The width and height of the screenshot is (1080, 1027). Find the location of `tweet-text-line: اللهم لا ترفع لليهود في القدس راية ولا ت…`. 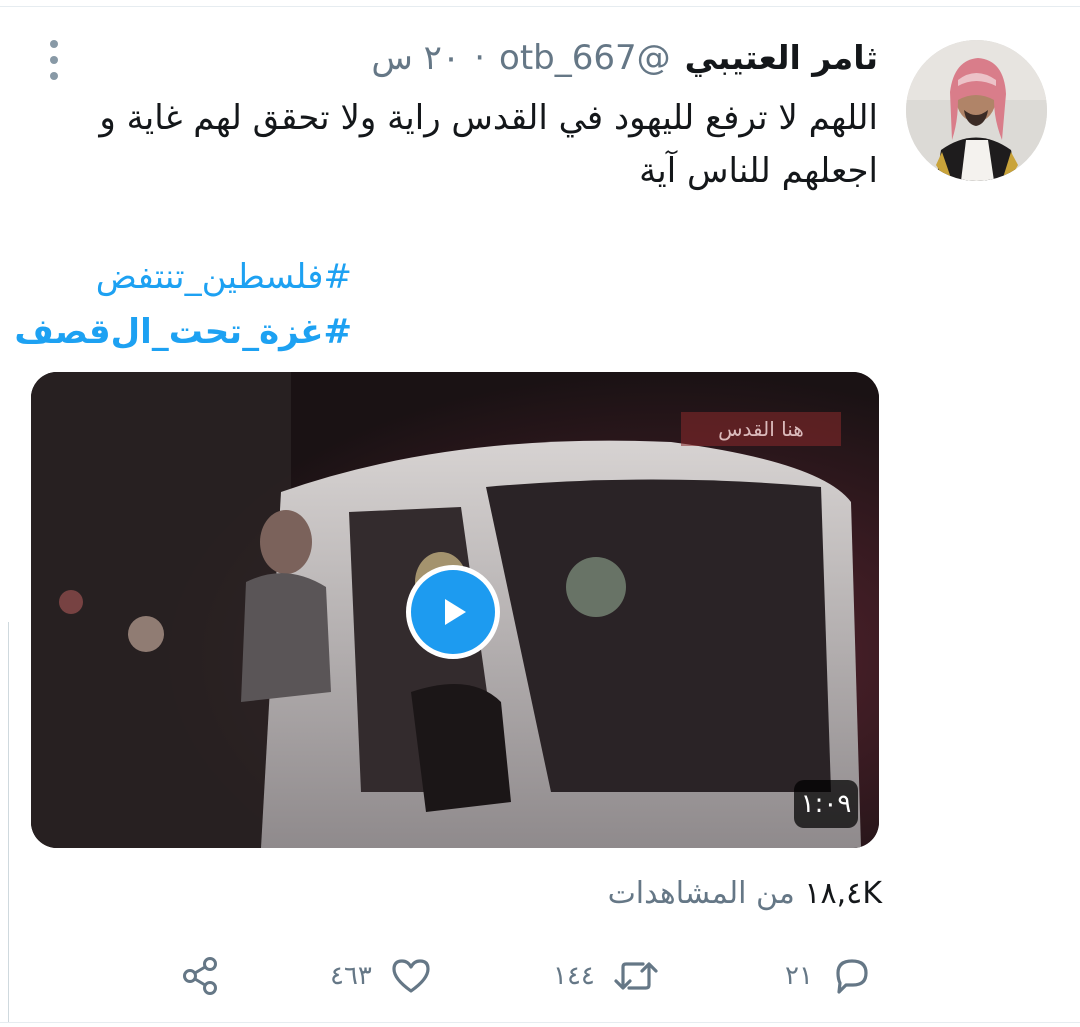

tweet-text-line: اللهم لا ترفع لليهود في القدس راية ولا ت… is located at coordinates (488, 118).